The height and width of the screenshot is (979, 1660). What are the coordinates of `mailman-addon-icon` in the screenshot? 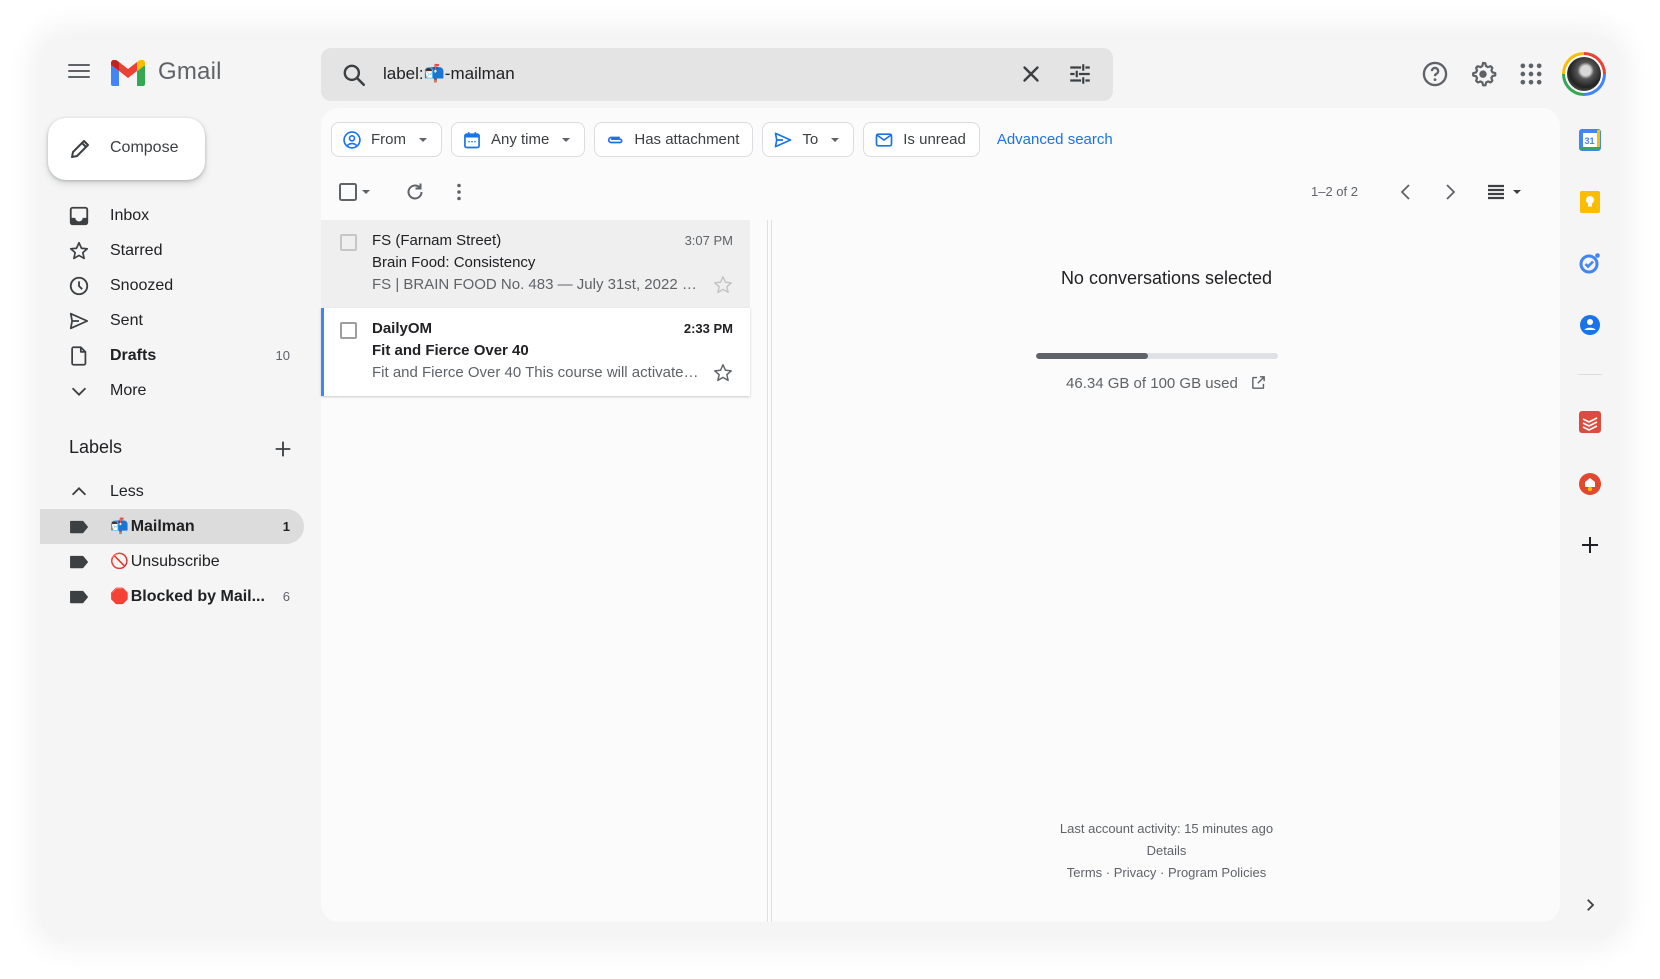 It's located at (1590, 484).